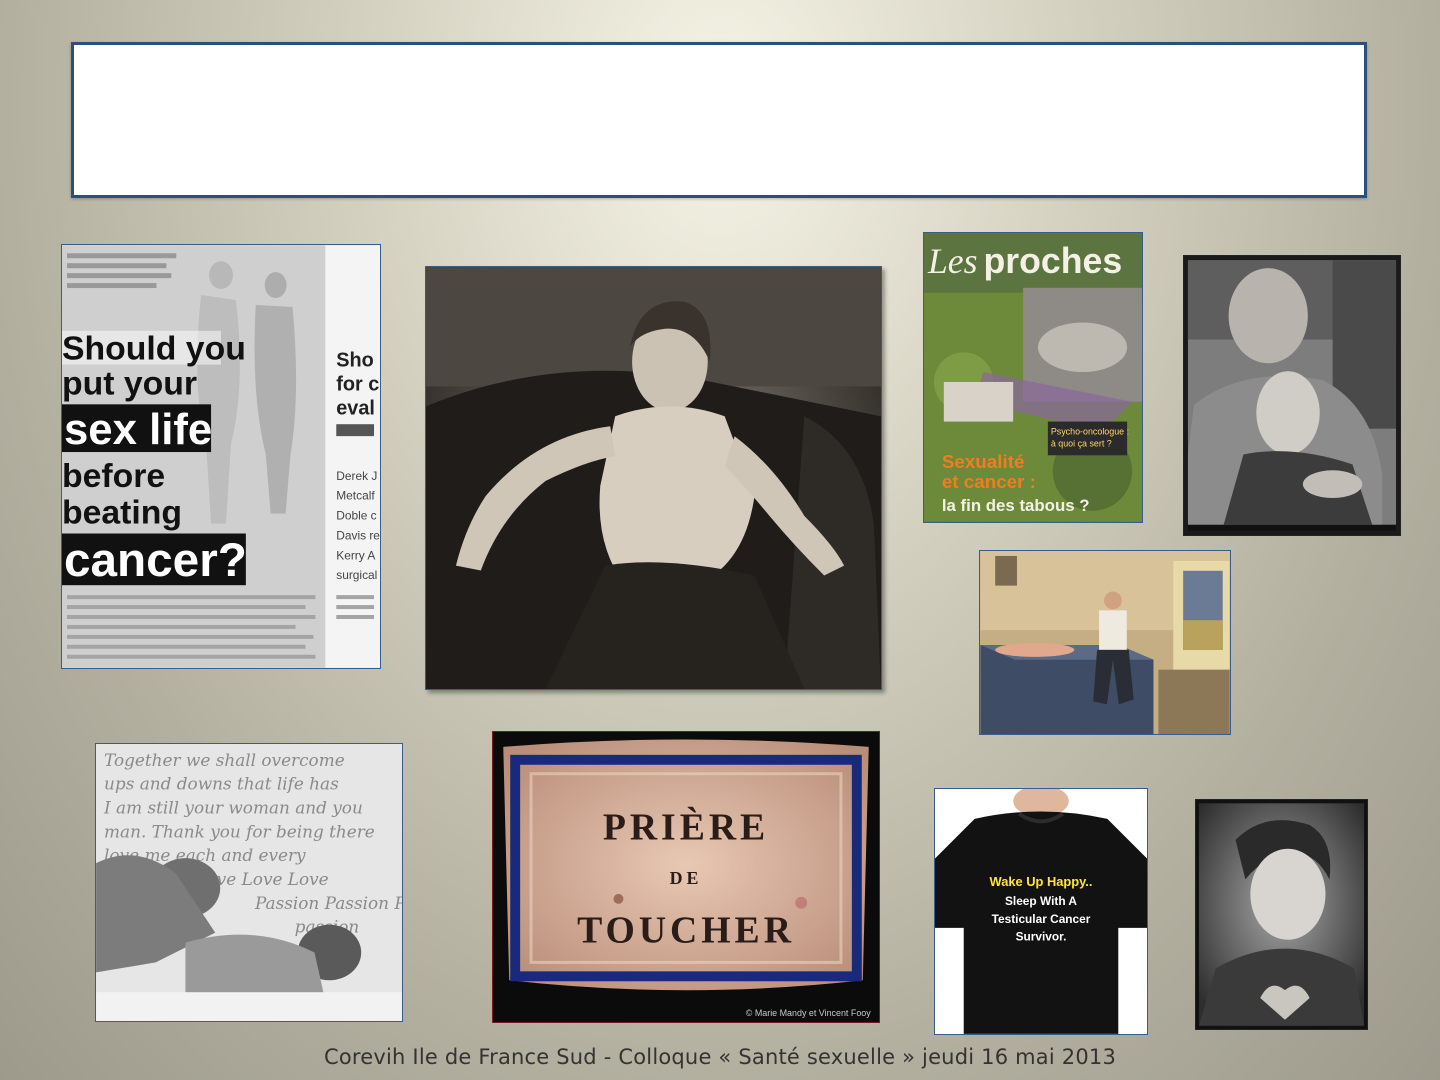 The image size is (1440, 1080). I want to click on newspaper-headline-5: beating, so click(122, 513).